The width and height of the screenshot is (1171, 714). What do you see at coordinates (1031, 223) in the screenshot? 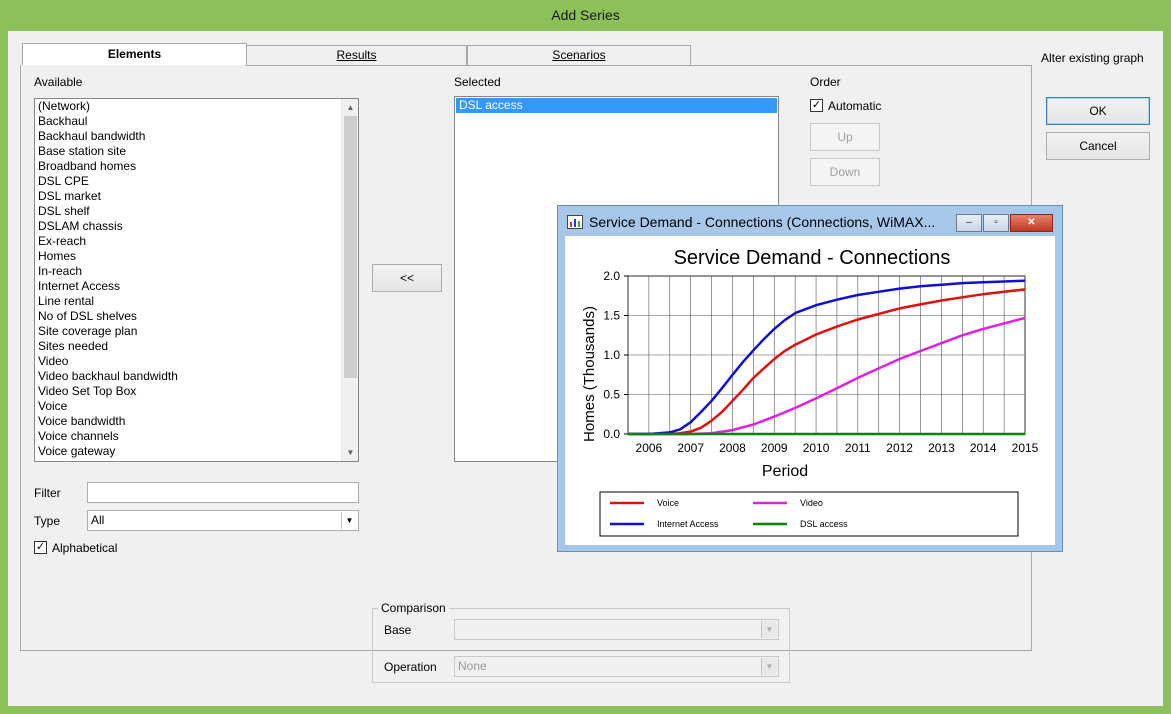
I see `close-icon: ✕` at bounding box center [1031, 223].